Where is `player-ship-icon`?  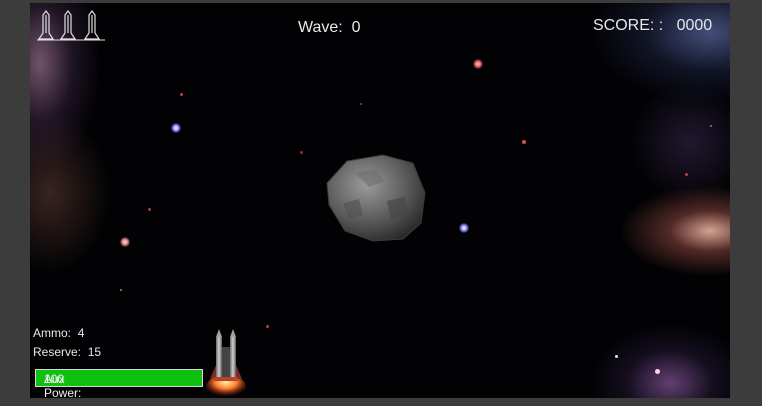 player-ship-icon is located at coordinates (226, 363).